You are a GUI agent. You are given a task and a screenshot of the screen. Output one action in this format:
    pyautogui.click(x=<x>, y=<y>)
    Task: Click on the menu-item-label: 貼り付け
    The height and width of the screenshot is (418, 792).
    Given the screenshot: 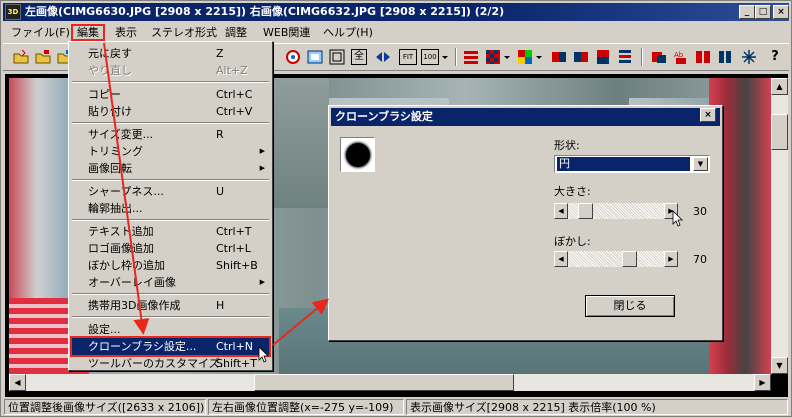 What is the action you would take?
    pyautogui.click(x=110, y=111)
    